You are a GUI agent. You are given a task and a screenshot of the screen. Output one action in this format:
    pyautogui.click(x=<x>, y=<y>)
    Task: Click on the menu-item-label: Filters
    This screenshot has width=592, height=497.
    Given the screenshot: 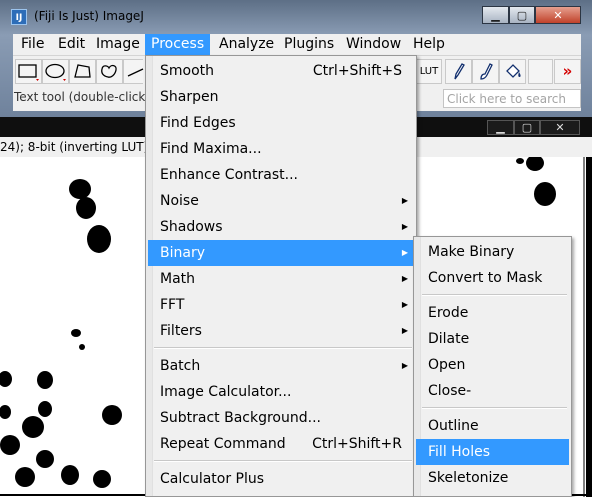 What is the action you would take?
    pyautogui.click(x=181, y=331)
    